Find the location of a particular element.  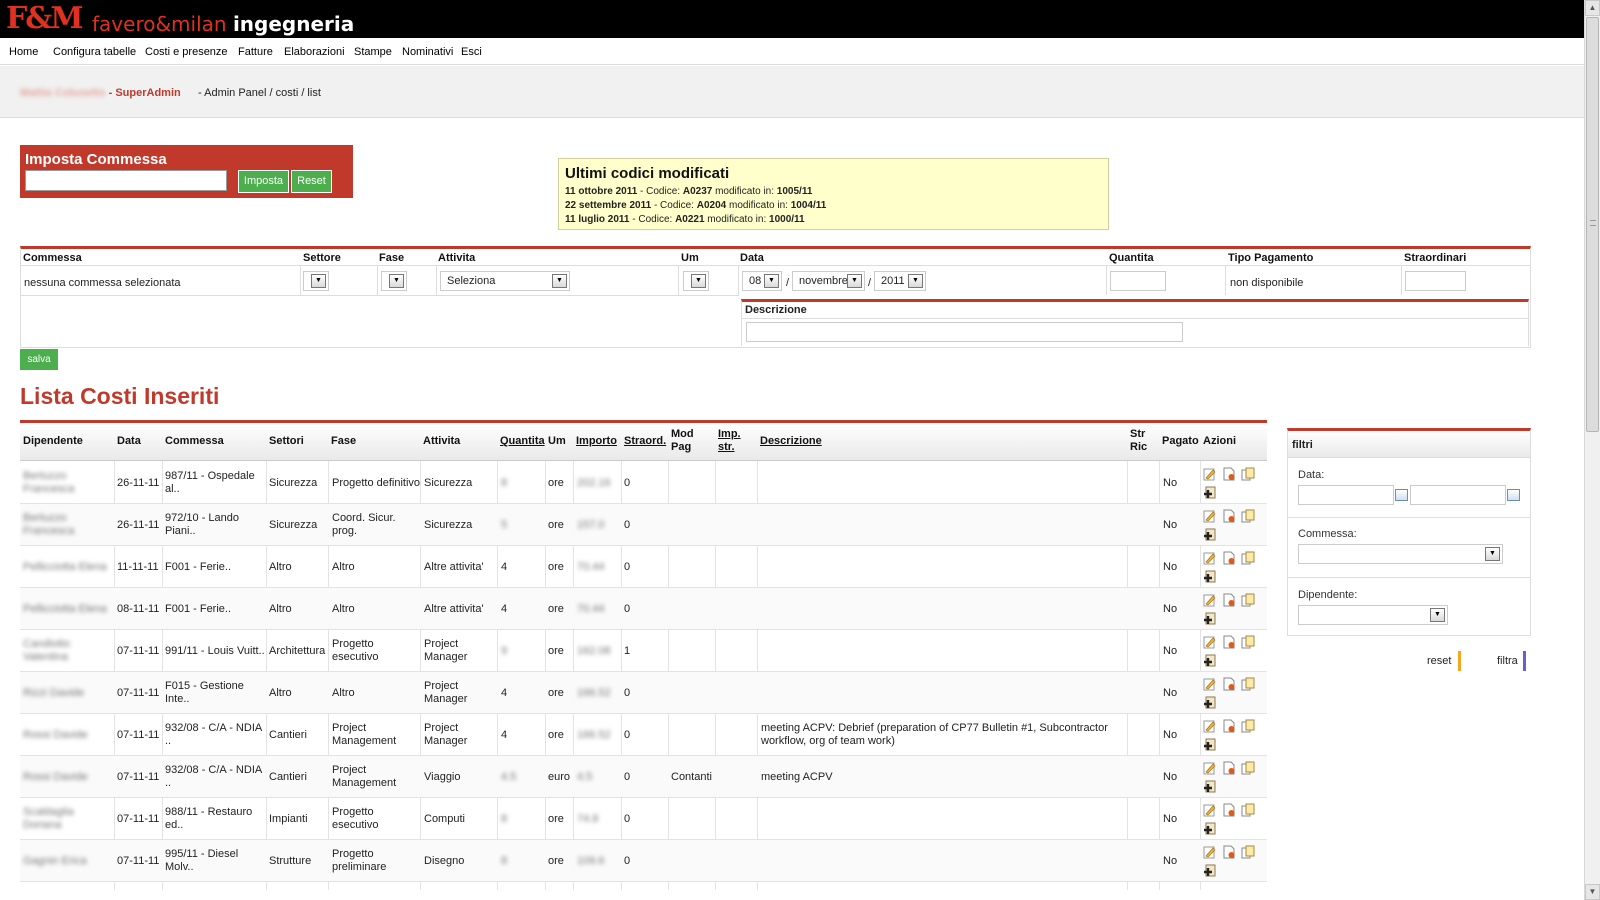

reset-button: Reset is located at coordinates (311, 181).